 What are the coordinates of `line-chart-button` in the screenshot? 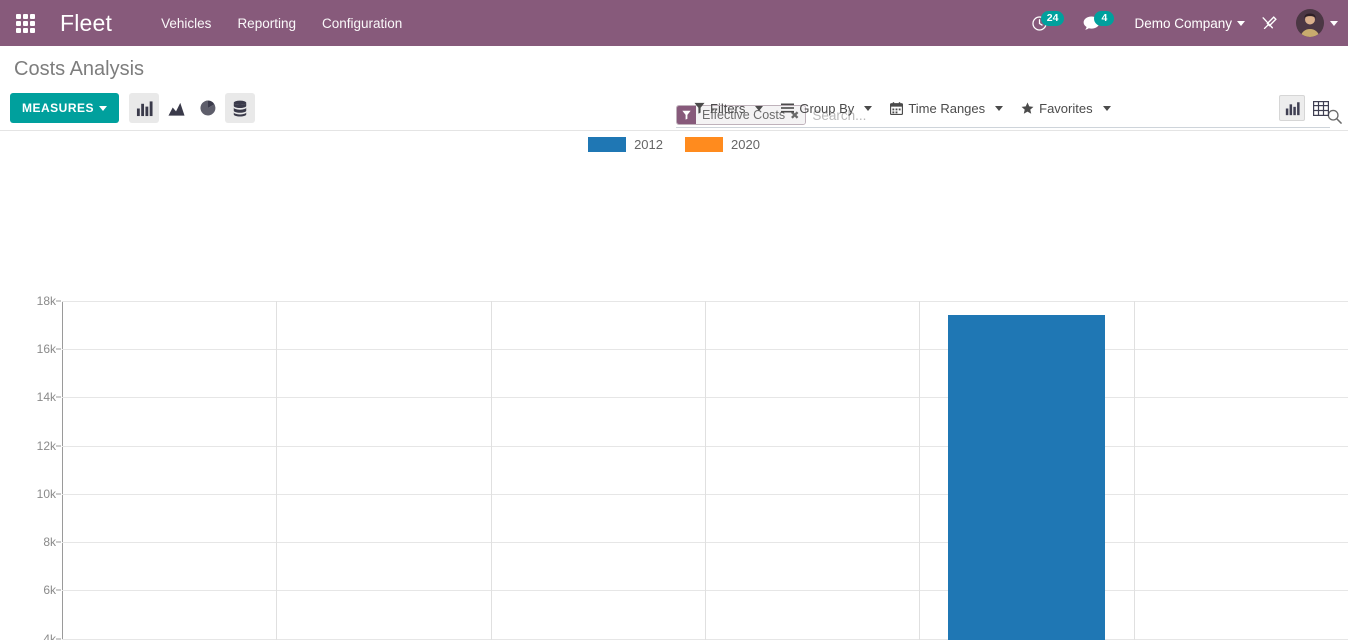 It's located at (176, 108).